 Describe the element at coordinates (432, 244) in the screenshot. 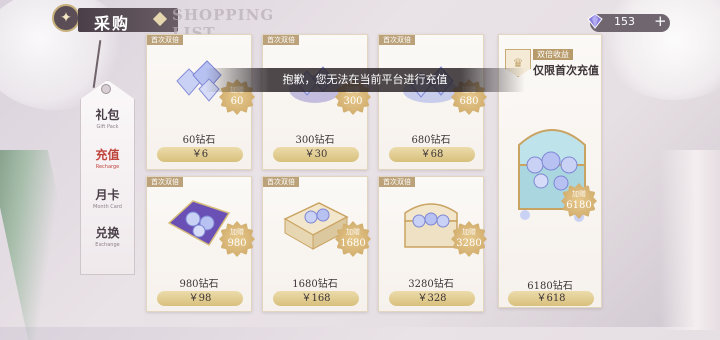

I see `product-card: 首次双倍 加赠 3280 3280钻石 ￥328` at that location.